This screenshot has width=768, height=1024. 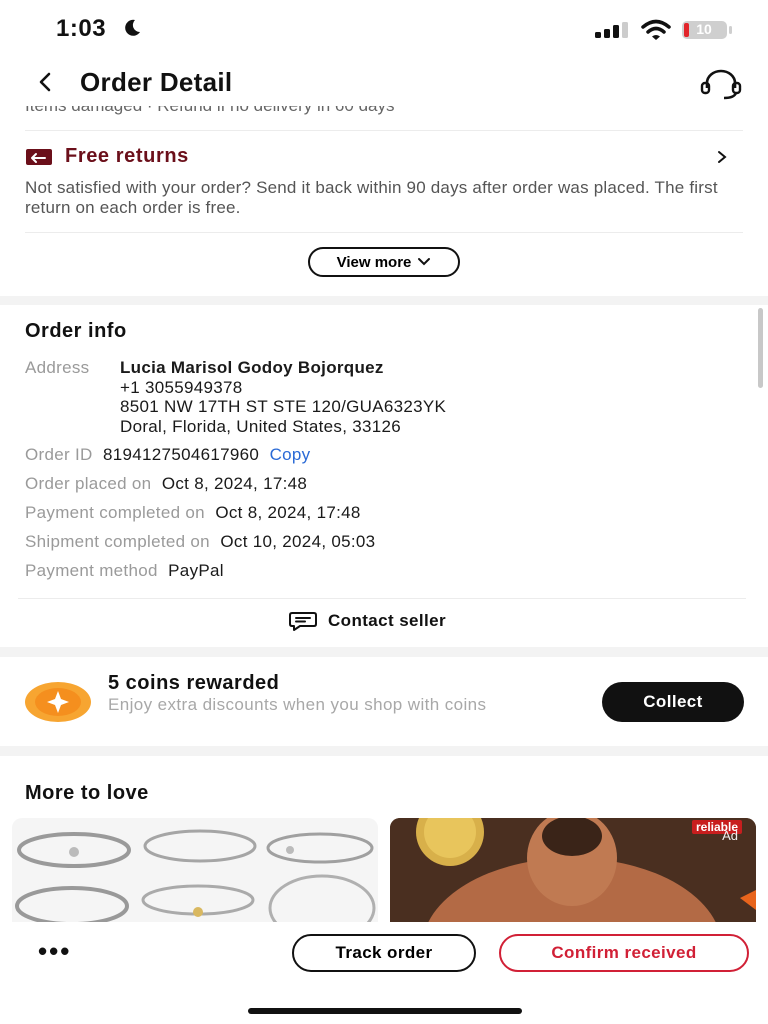 I want to click on contact-seller-label: Contact seller, so click(x=387, y=620).